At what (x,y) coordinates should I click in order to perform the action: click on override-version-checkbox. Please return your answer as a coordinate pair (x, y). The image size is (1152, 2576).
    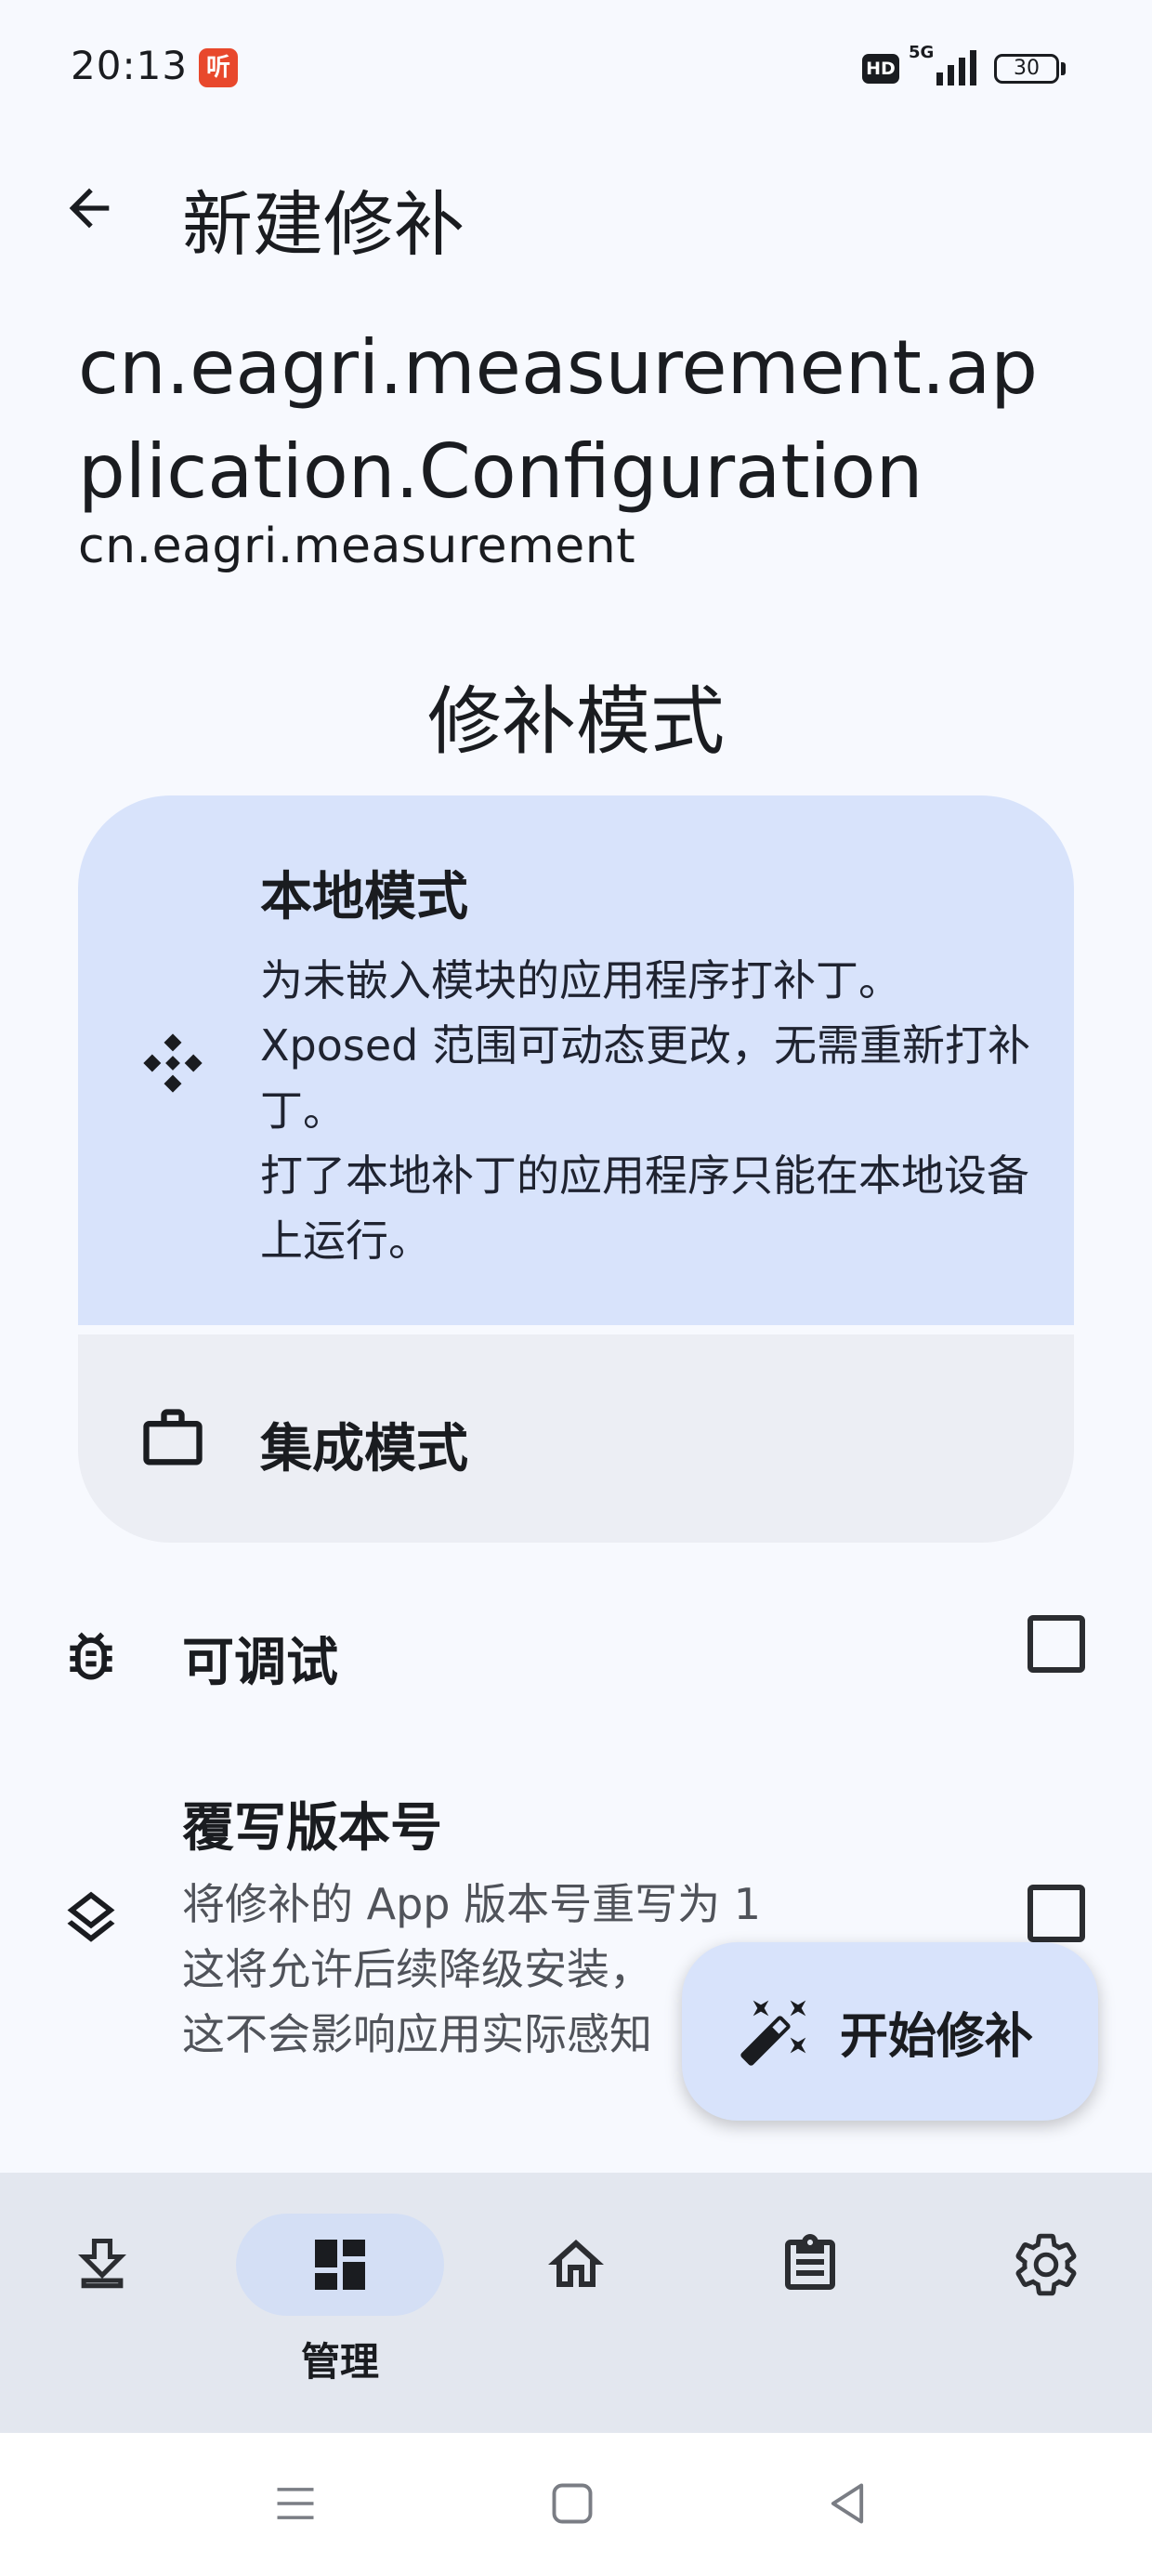
    Looking at the image, I should click on (1056, 1913).